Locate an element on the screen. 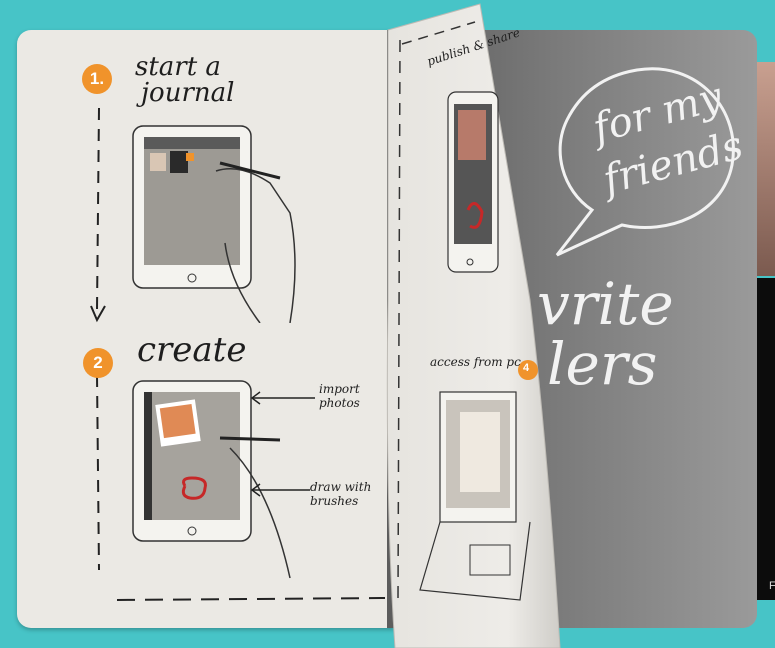  side-photo-panel is located at coordinates (765, 169).